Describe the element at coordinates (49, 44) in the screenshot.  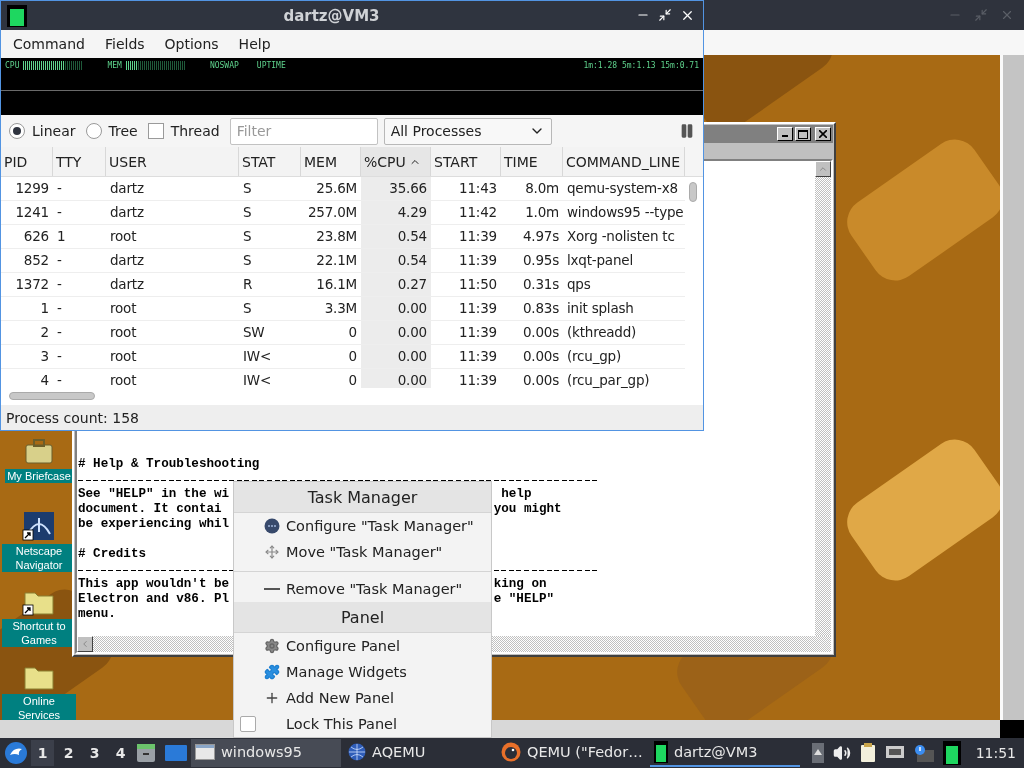
I see `menu-item: Command` at that location.